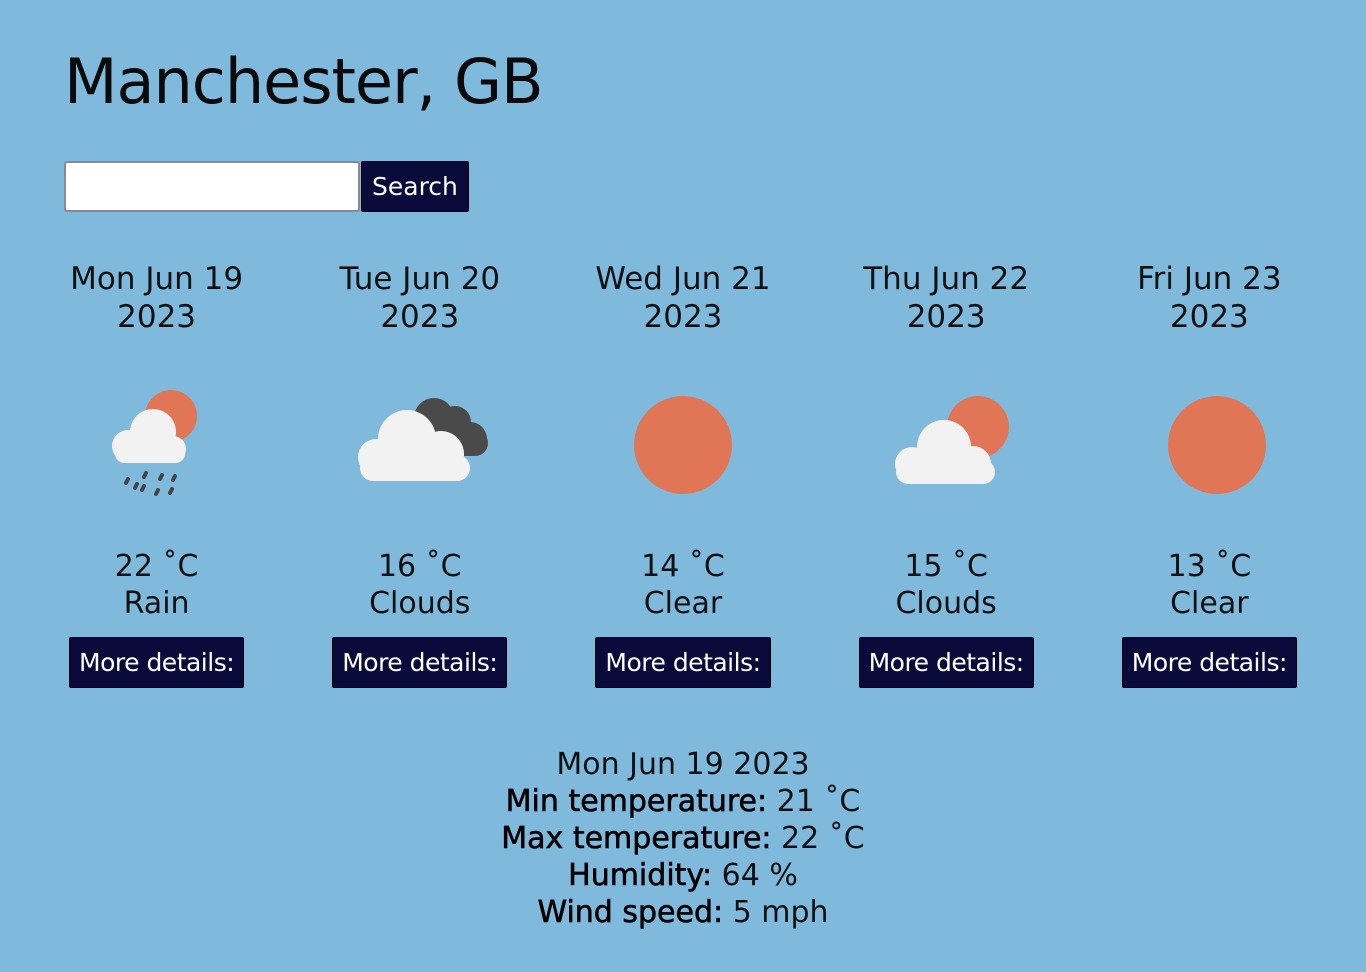 The width and height of the screenshot is (1366, 972). Describe the element at coordinates (420, 298) in the screenshot. I see `forecast-date: Tue Jun 20 2023` at that location.